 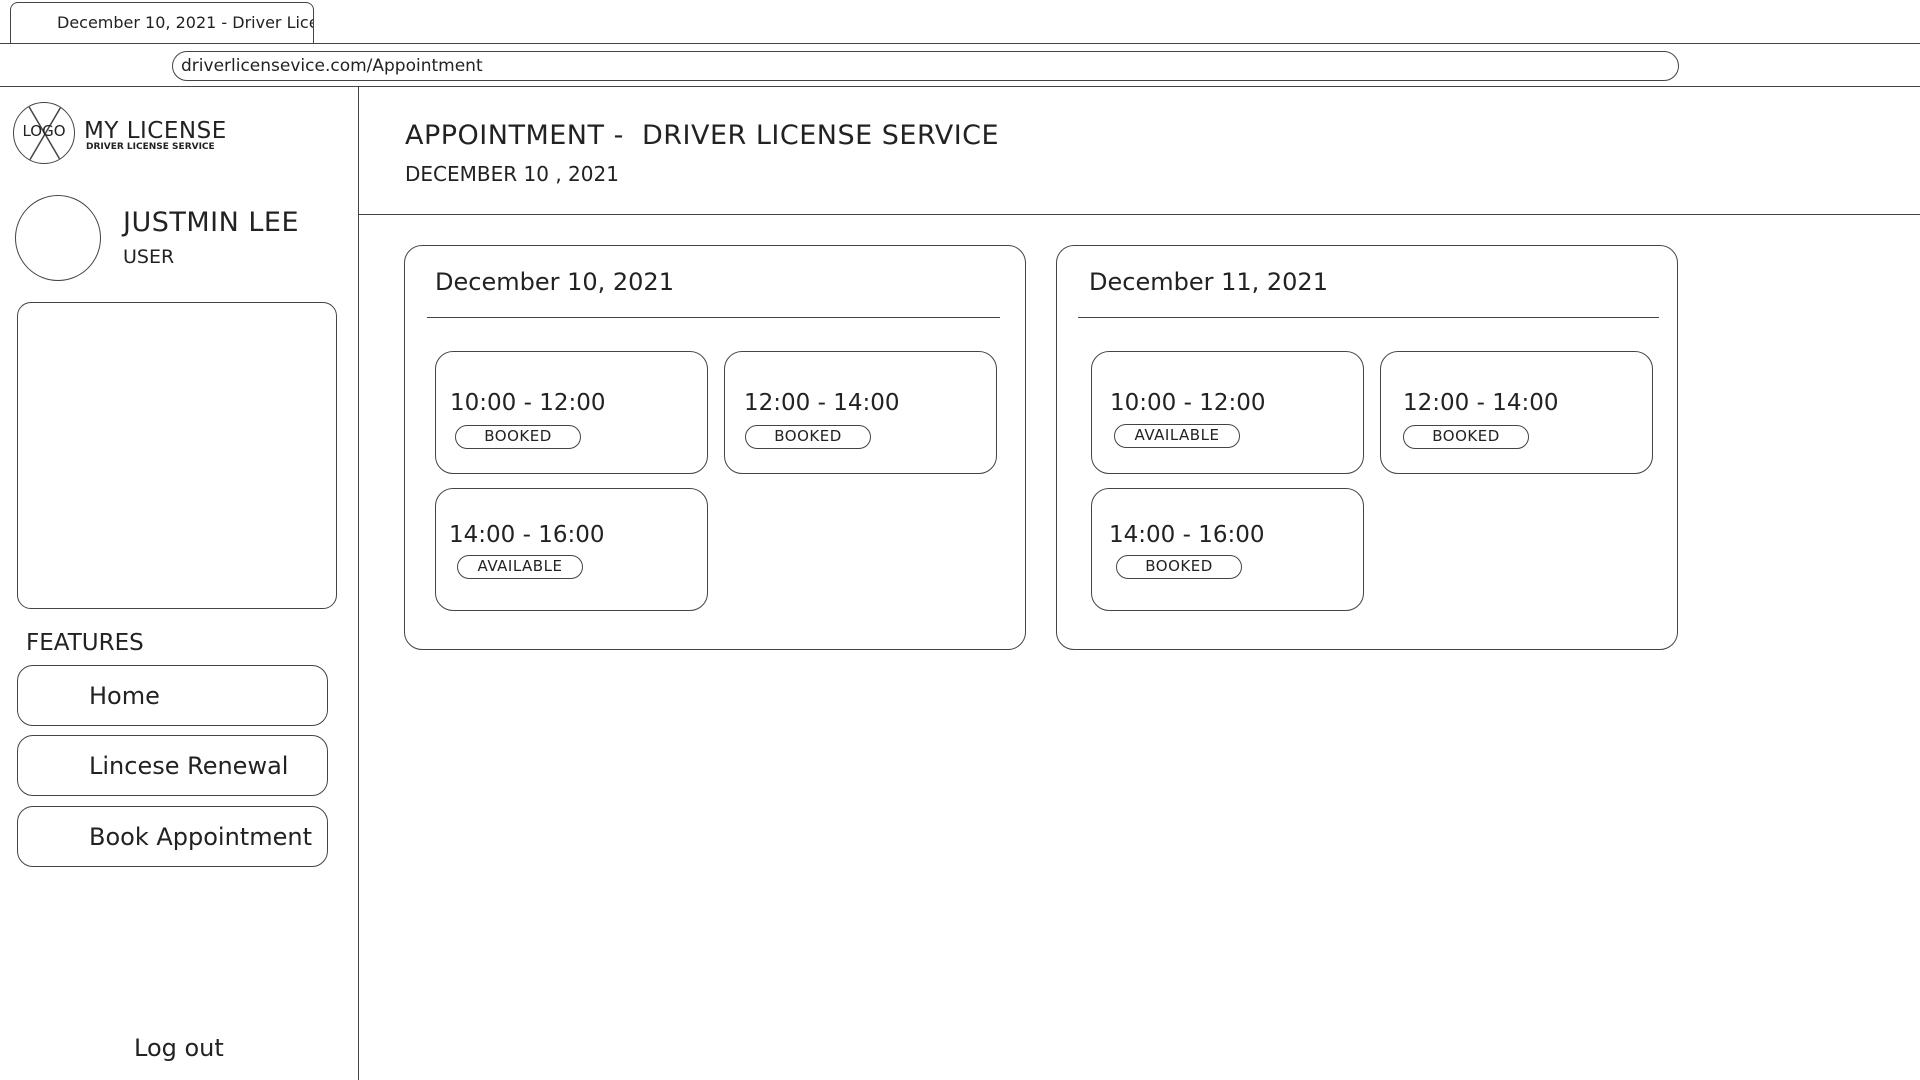 What do you see at coordinates (702, 135) in the screenshot?
I see `page-title: APPOINTMENT - DRIVER LICENSE SERVICE` at bounding box center [702, 135].